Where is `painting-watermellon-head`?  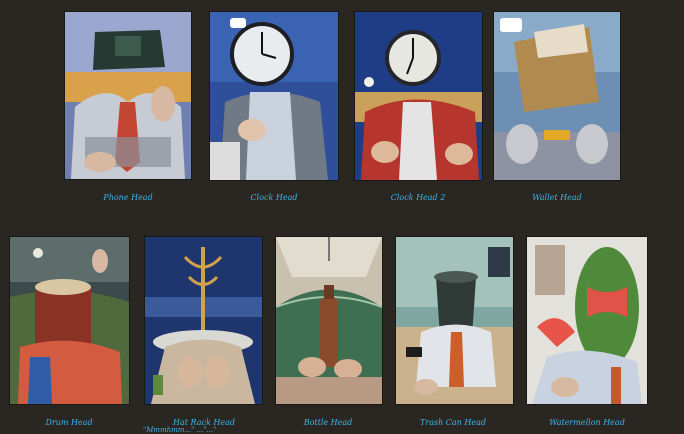 painting-watermellon-head is located at coordinates (587, 320).